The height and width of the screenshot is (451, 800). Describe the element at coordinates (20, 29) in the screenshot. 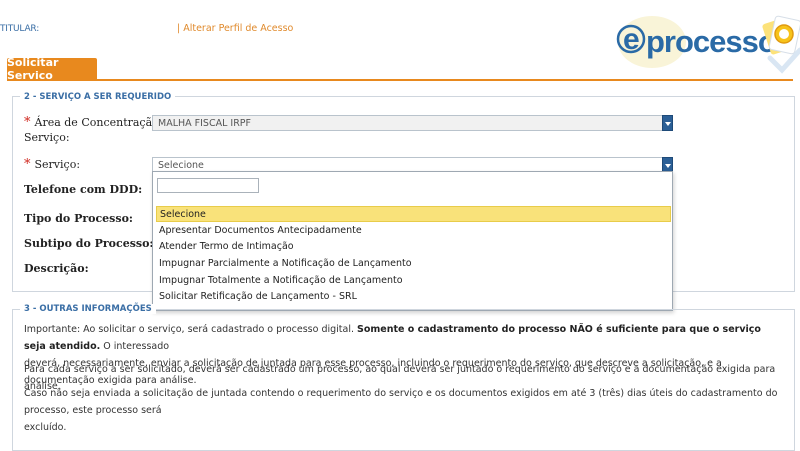

I see `titular-label: TITULAR:` at that location.